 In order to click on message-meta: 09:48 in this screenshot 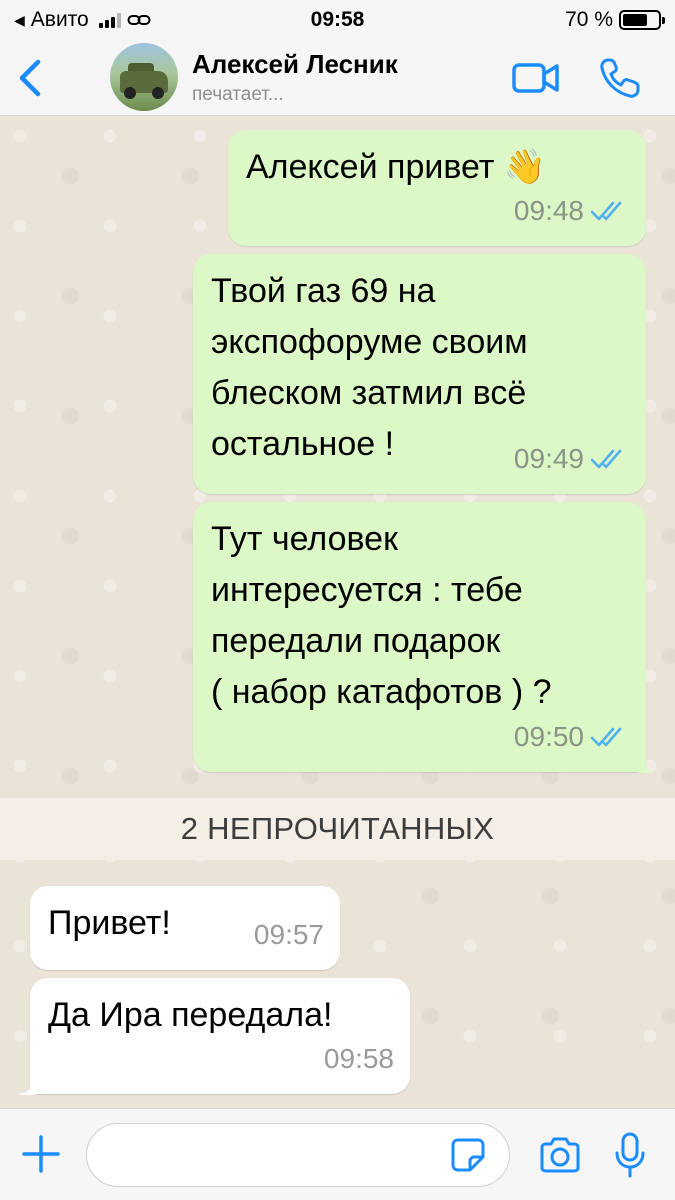, I will do `click(572, 210)`.